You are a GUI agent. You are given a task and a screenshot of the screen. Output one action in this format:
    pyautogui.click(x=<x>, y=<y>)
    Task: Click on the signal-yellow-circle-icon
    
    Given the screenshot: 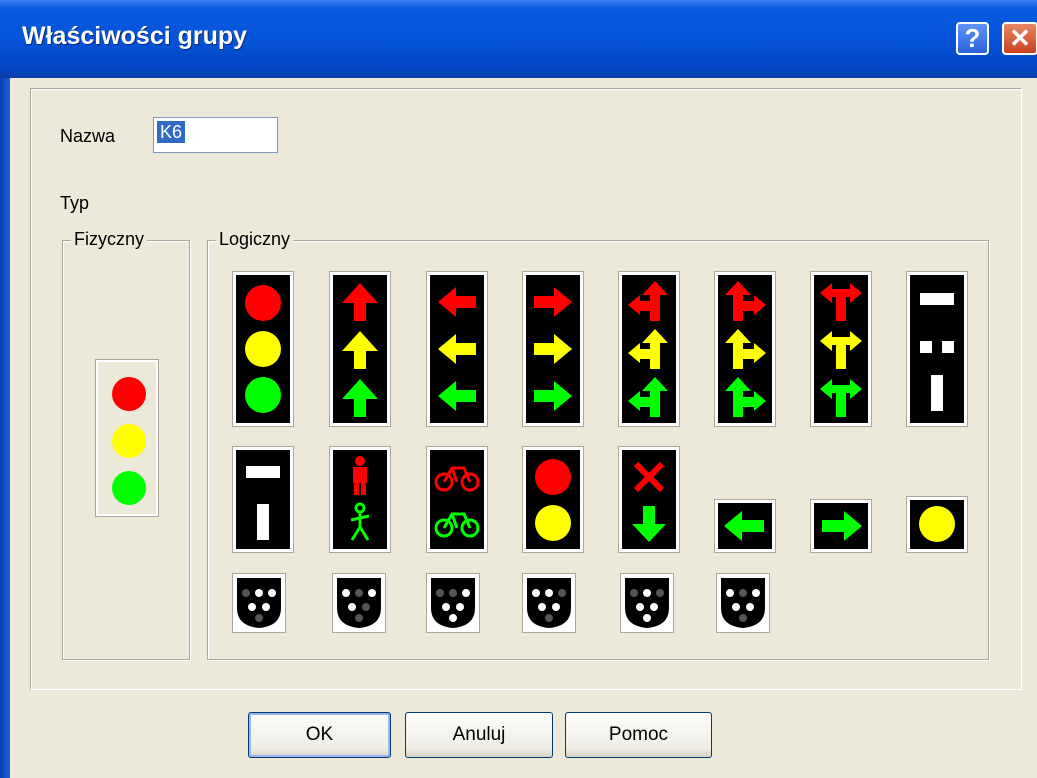 What is the action you would take?
    pyautogui.click(x=937, y=524)
    